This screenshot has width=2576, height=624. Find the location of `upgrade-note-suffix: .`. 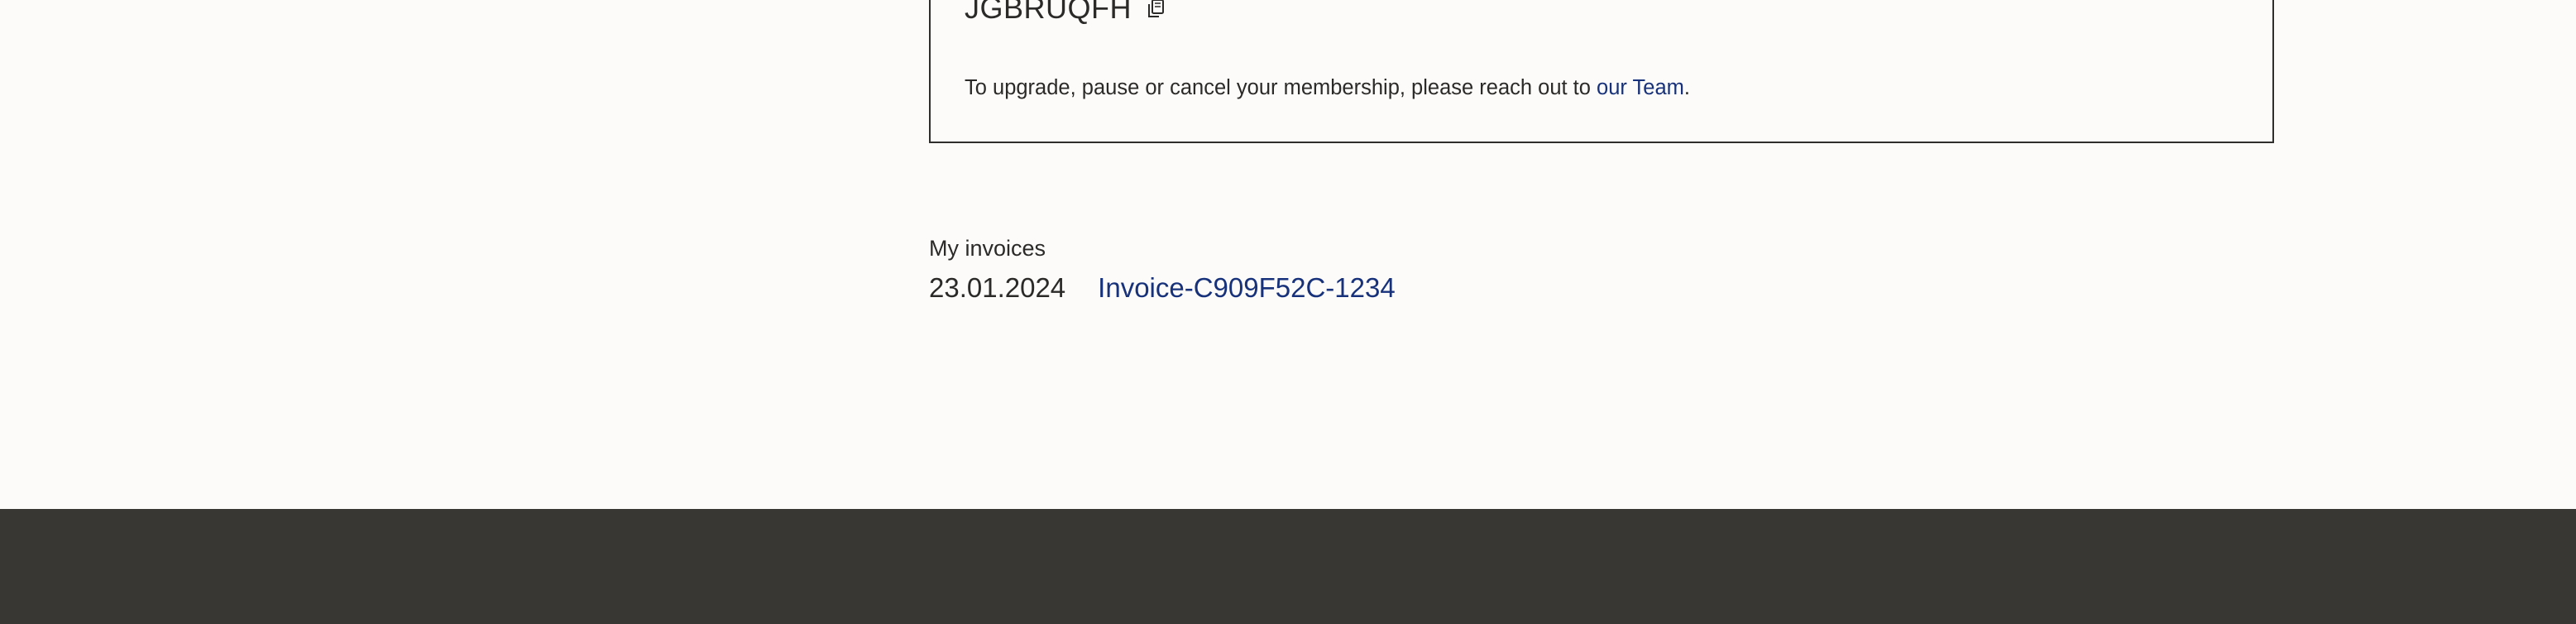

upgrade-note-suffix: . is located at coordinates (1686, 87).